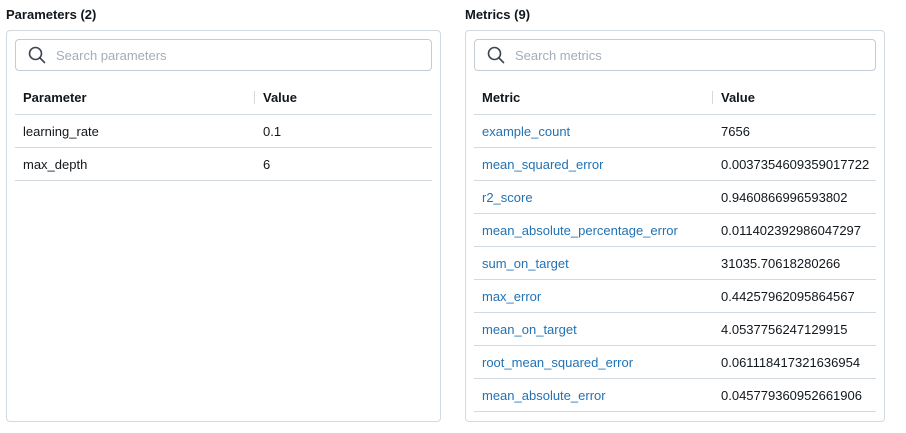 The height and width of the screenshot is (433, 906). I want to click on table-row: sum_on_target 31035.70618280266, so click(675, 263).